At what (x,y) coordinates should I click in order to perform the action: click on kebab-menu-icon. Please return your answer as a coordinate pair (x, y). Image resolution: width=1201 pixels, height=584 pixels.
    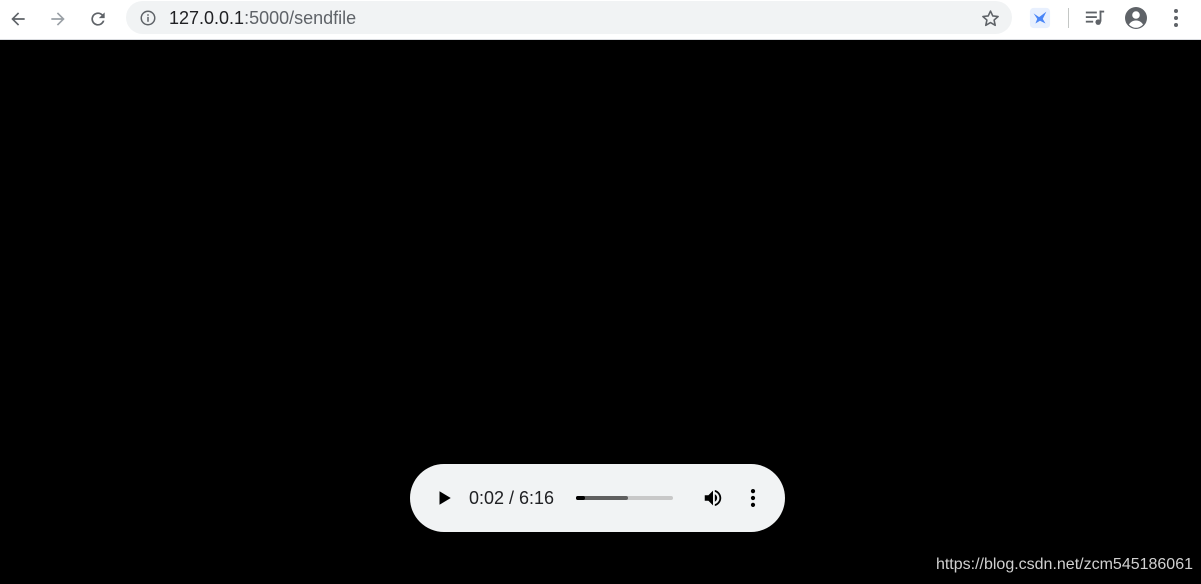
    Looking at the image, I should click on (1176, 18).